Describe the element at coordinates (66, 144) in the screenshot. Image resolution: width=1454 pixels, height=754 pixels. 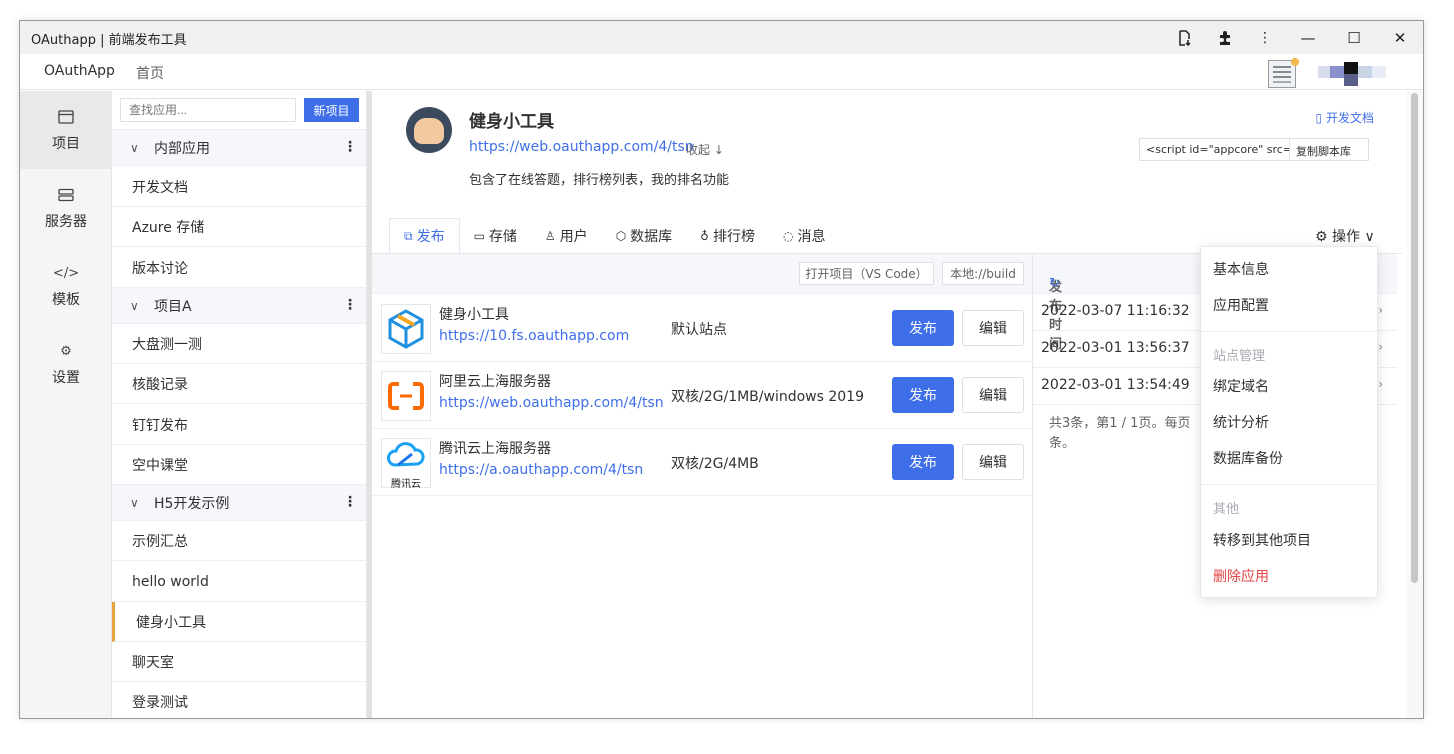
I see `nav-label: 项目` at that location.